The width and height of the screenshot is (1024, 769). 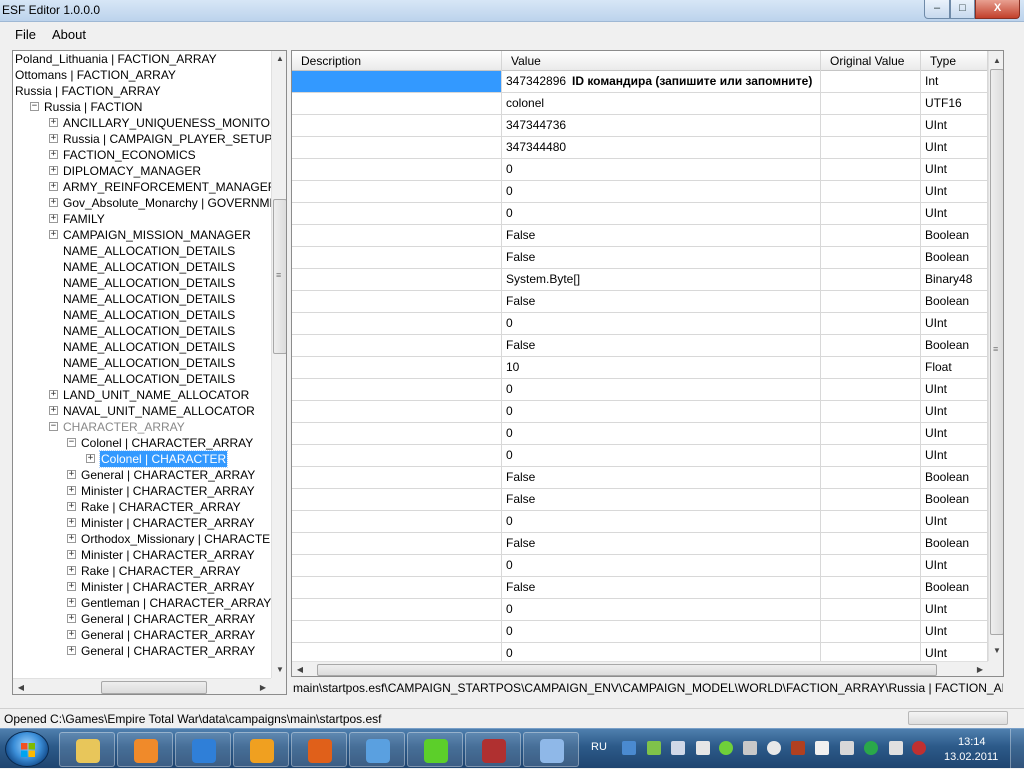 What do you see at coordinates (640, 368) in the screenshot?
I see `table-row: 10 Float` at bounding box center [640, 368].